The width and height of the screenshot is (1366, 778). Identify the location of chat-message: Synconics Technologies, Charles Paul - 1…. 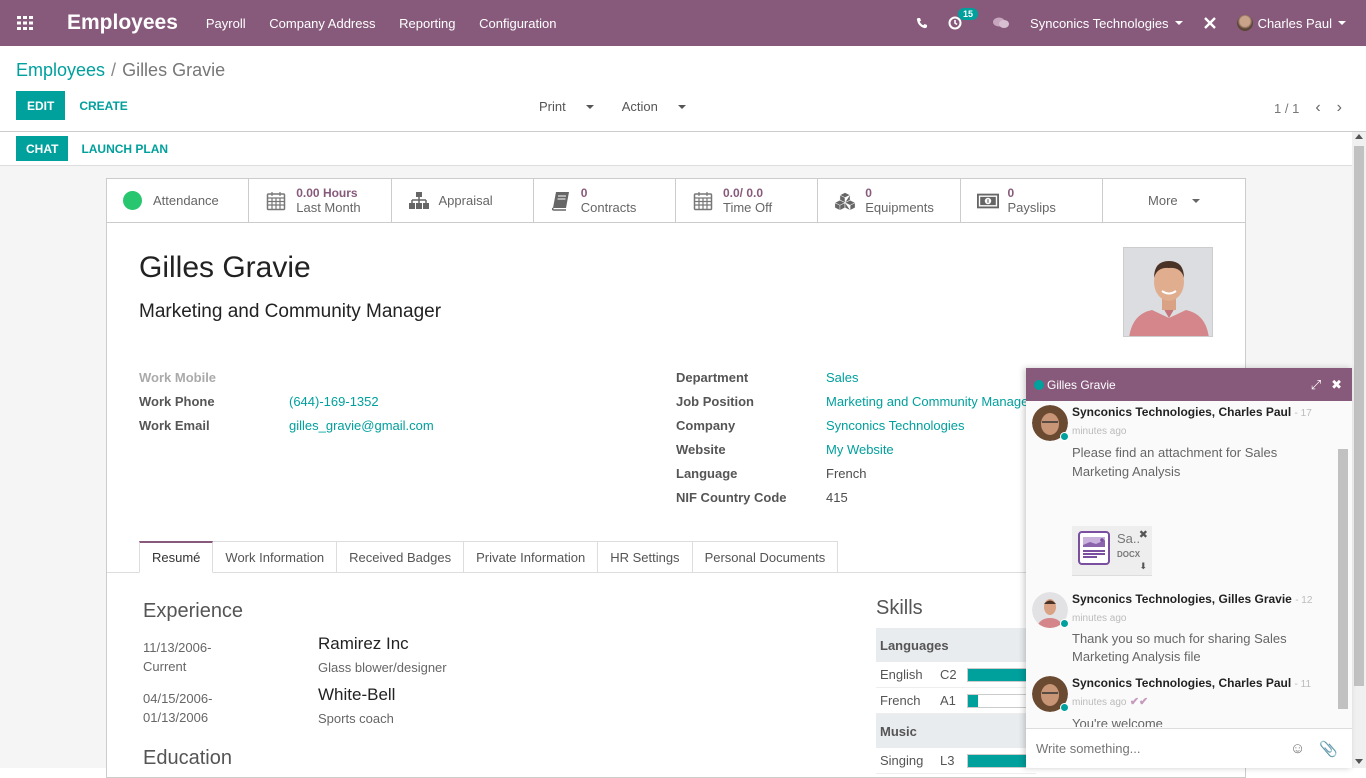
(1182, 700).